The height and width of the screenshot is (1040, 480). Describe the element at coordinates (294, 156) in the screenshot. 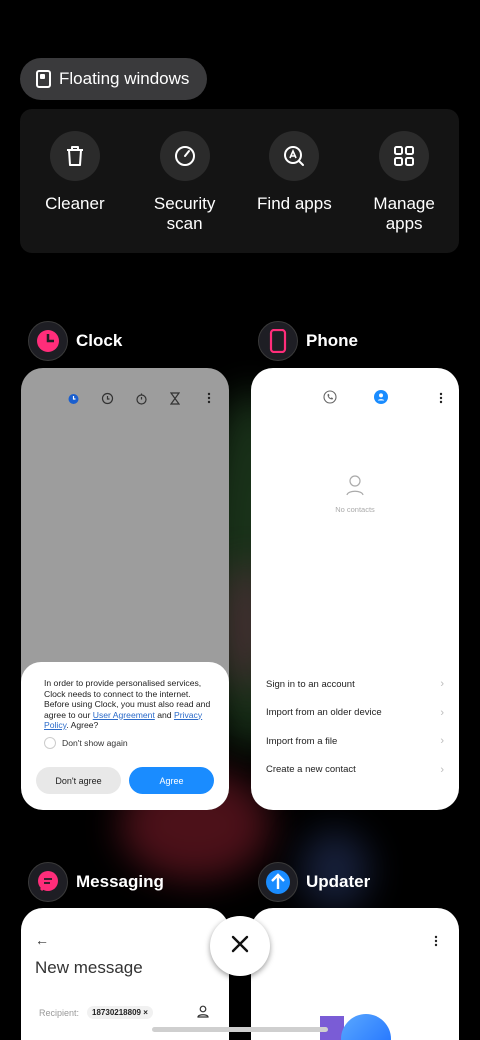

I see `find-apps-icon` at that location.